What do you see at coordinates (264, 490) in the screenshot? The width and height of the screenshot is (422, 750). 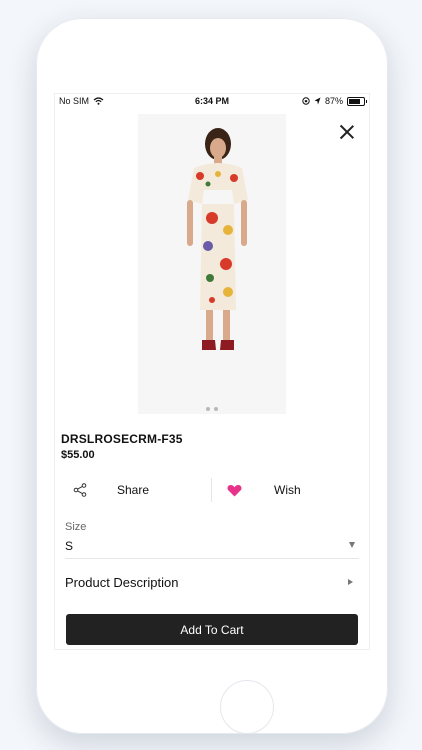 I see `wish-button: Wish` at bounding box center [264, 490].